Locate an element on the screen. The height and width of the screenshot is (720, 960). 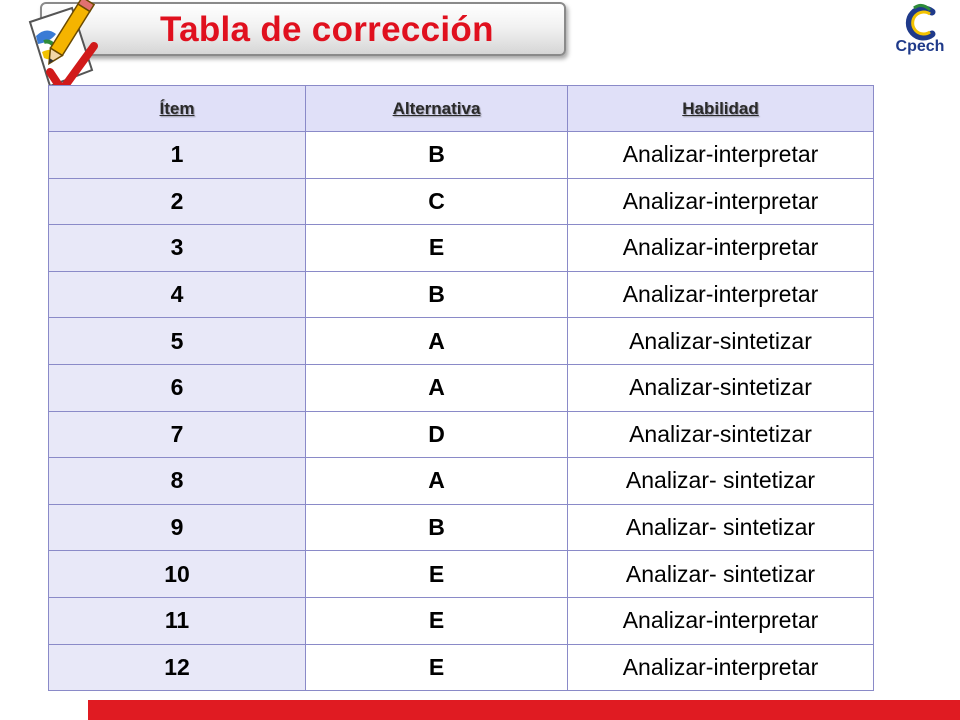
item-cell: 5 is located at coordinates (177, 341).